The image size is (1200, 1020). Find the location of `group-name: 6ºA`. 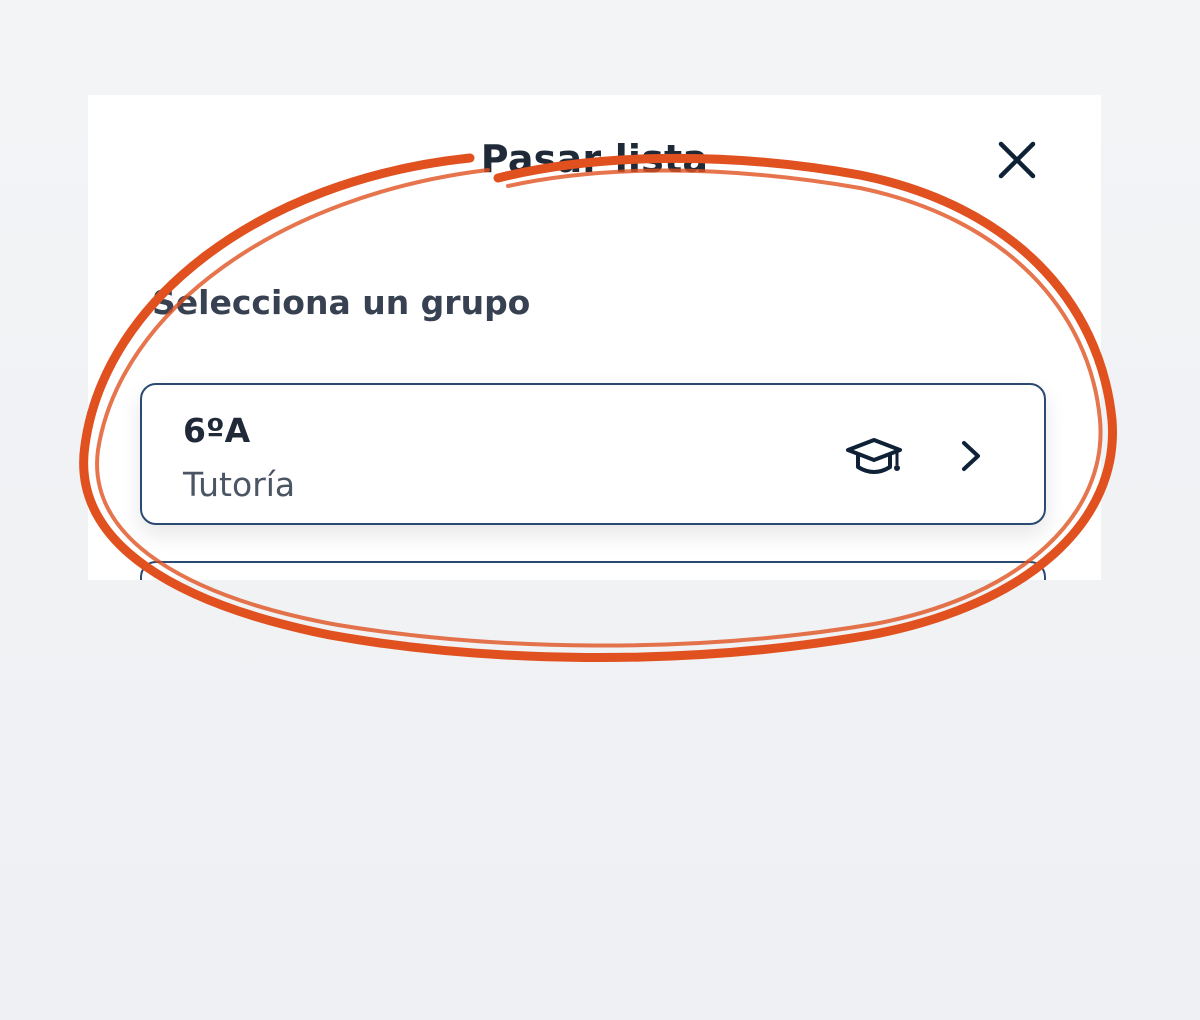

group-name: 6ºA is located at coordinates (217, 430).